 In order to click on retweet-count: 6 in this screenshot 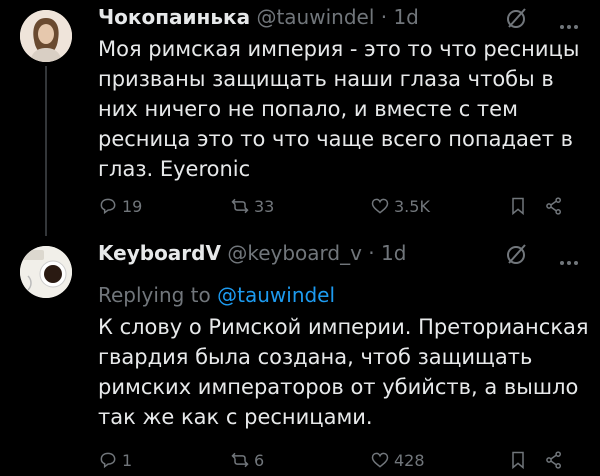, I will do `click(259, 460)`.